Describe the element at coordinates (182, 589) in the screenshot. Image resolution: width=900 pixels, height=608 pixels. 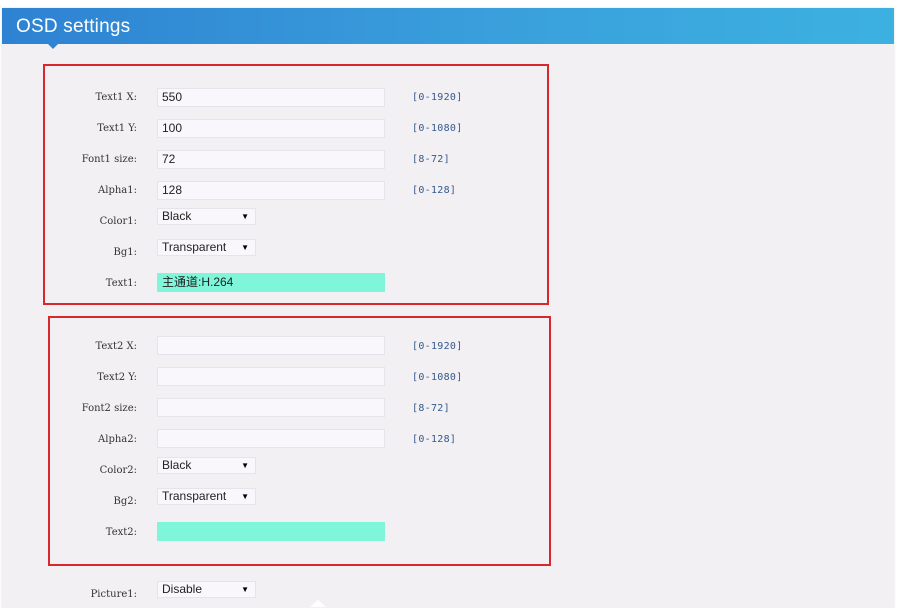
I see `picture1-select-value: Disable` at that location.